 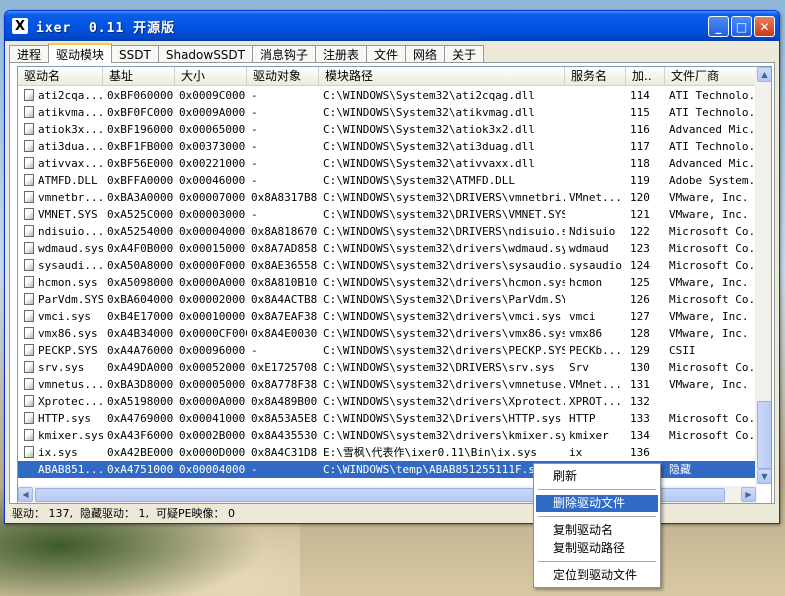 I want to click on menu-item-refresh: 刷新, so click(x=597, y=476).